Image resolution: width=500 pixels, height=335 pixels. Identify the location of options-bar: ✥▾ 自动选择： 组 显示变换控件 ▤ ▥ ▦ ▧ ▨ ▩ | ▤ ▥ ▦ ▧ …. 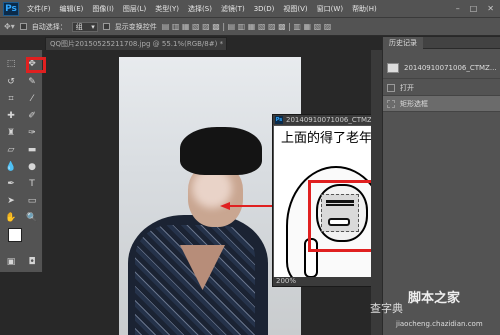
(250, 27).